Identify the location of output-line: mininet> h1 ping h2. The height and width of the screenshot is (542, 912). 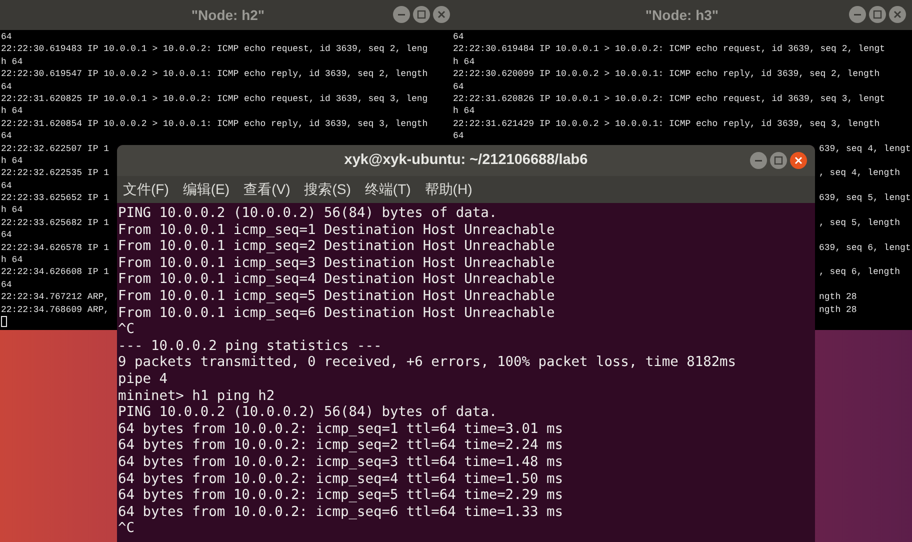
(196, 396).